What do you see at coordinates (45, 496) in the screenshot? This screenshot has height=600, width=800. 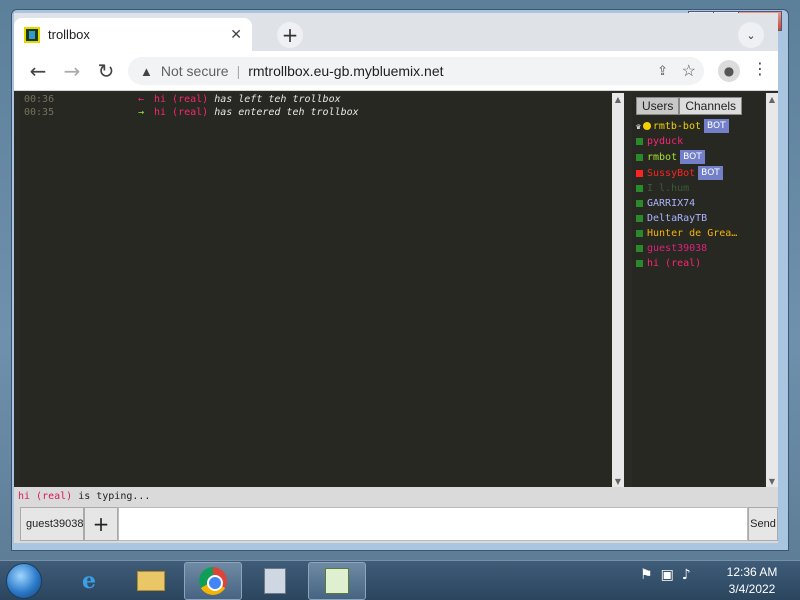 I see `typing-nick: hi (real)` at bounding box center [45, 496].